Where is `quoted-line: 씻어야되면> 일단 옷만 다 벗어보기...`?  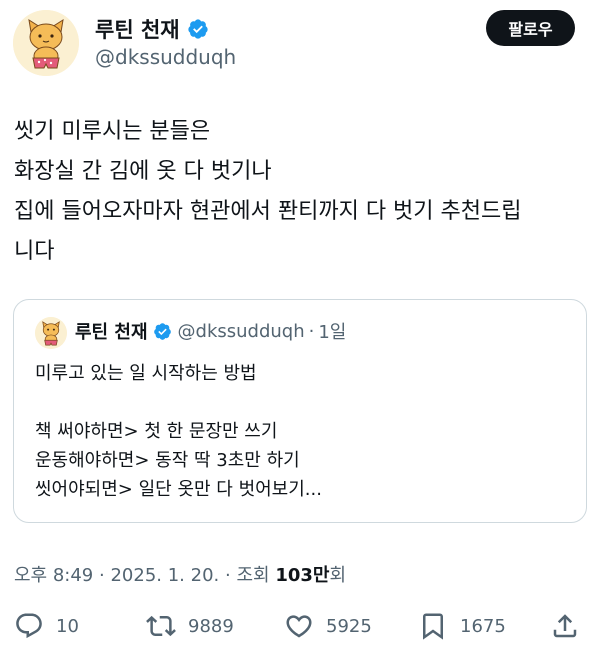 quoted-line: 씻어야되면> 일단 옷만 다 벗어보기... is located at coordinates (178, 489).